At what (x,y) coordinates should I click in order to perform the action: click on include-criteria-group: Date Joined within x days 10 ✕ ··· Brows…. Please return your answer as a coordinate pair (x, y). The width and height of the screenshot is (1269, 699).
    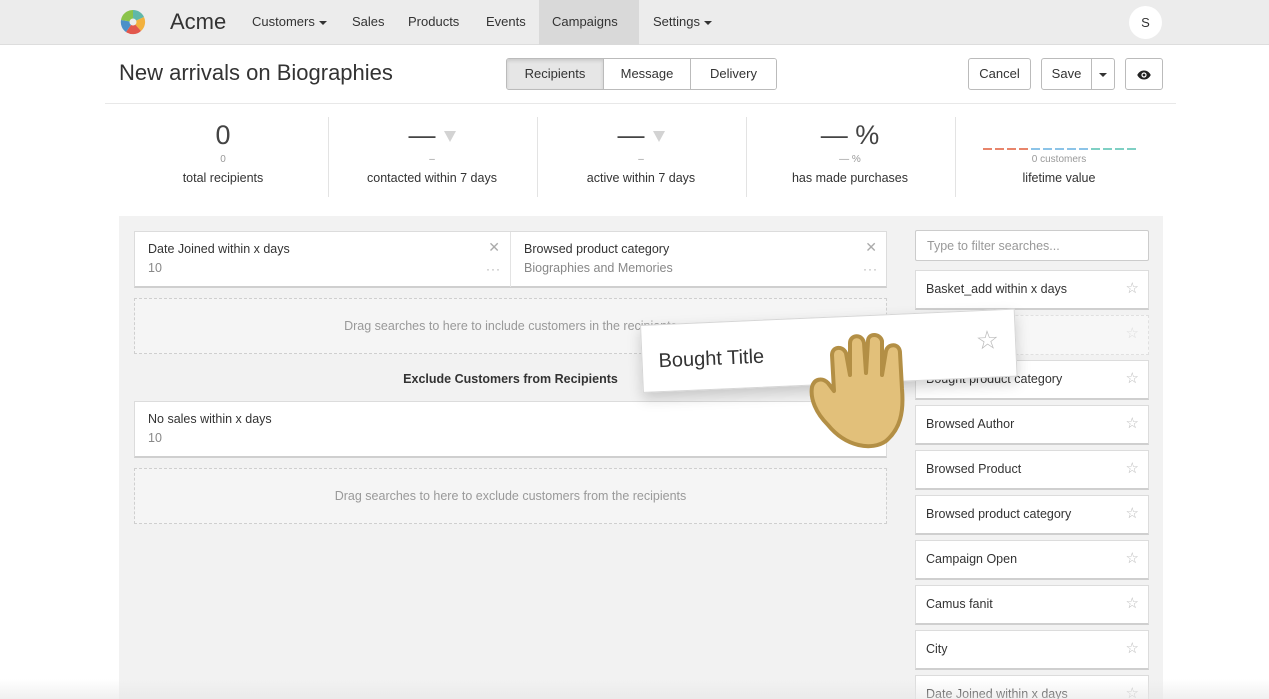
    Looking at the image, I should click on (510, 259).